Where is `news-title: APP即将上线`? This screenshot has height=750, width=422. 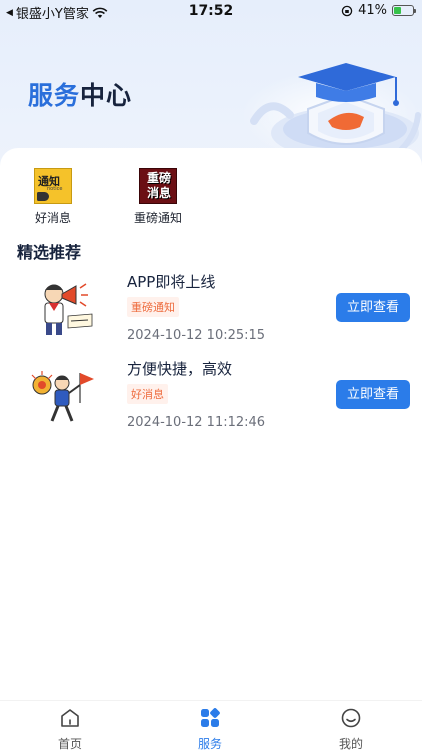
news-title: APP即将上线 is located at coordinates (171, 282).